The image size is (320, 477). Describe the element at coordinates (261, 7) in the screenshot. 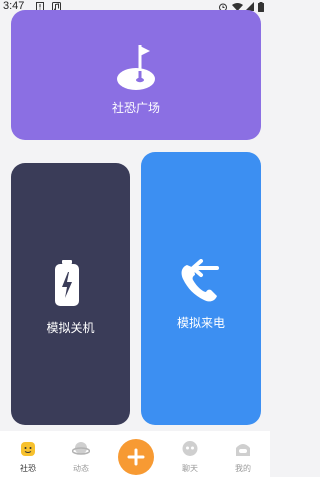

I see `battery-status-icon` at that location.